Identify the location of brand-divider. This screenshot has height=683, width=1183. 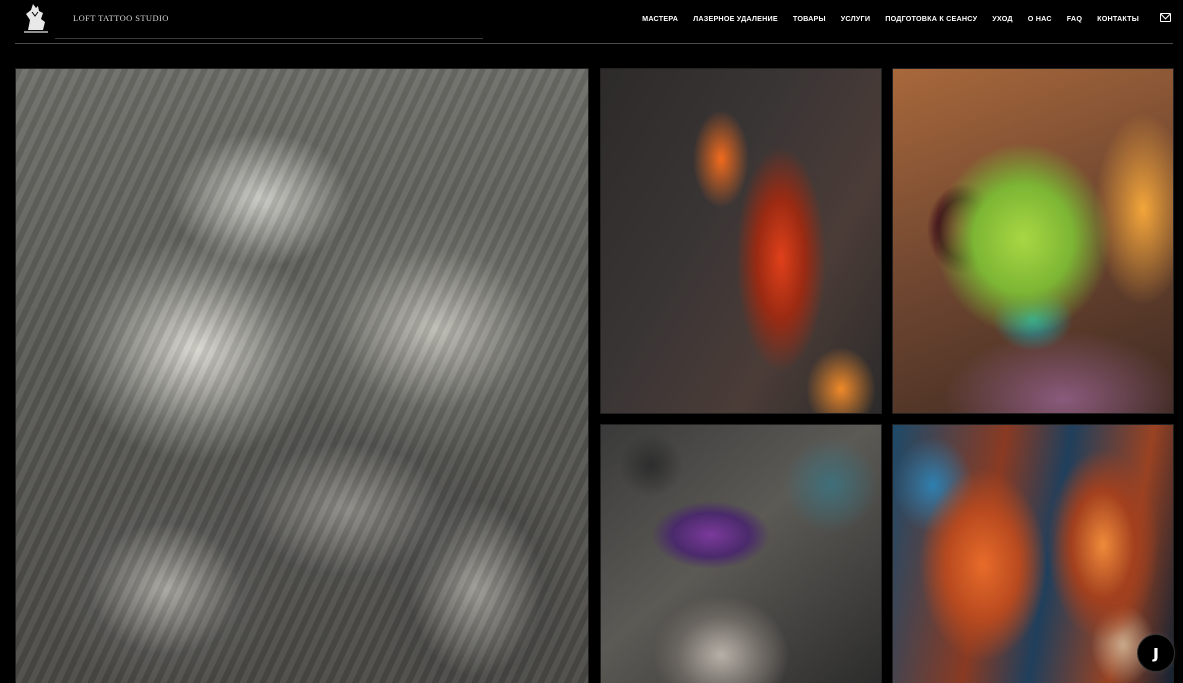
(269, 38).